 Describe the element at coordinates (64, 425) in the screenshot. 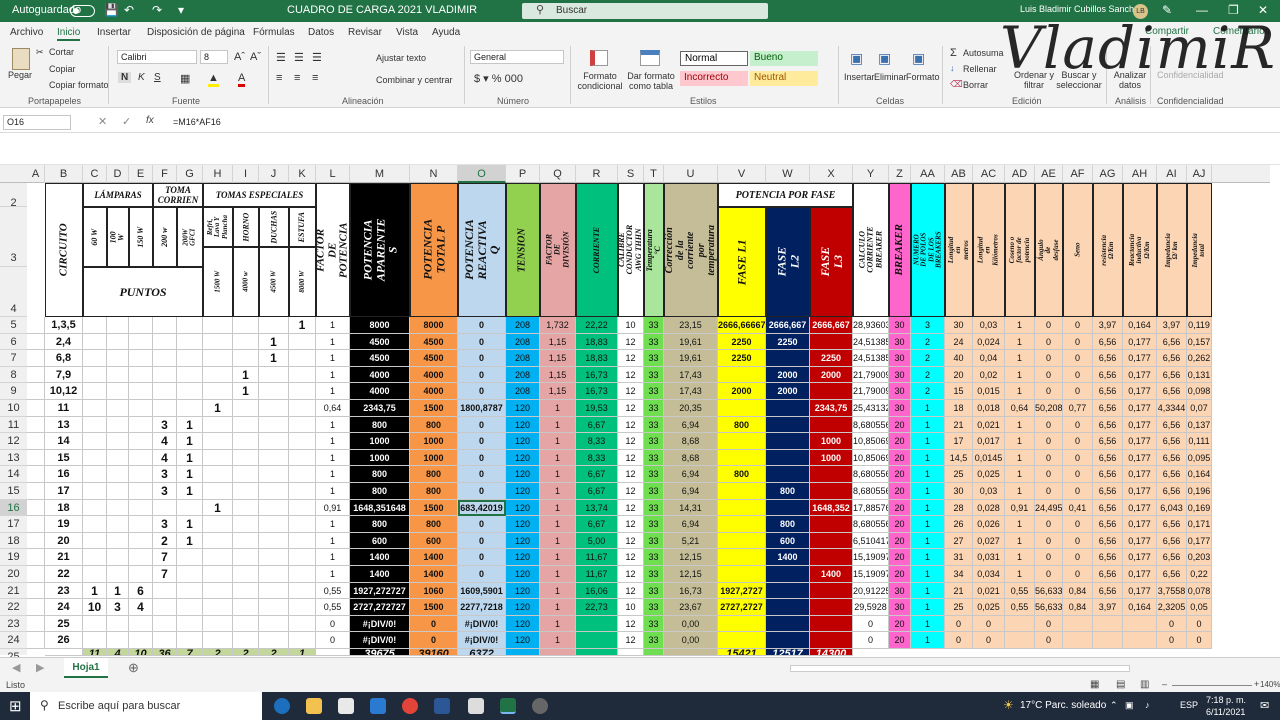

I see `cell-b11: 13` at that location.